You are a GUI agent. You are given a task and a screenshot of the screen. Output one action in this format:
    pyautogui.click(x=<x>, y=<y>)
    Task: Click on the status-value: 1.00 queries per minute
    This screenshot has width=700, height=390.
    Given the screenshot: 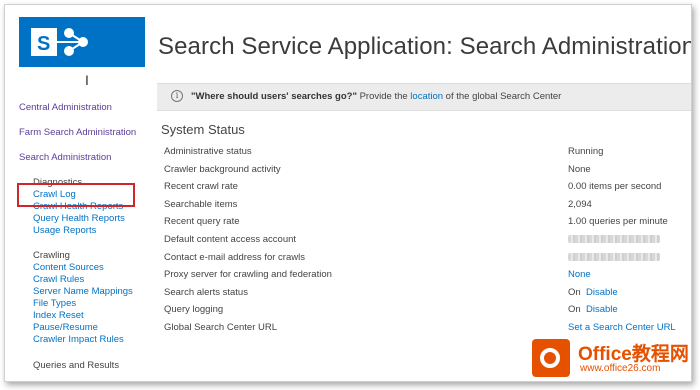 What is the action you would take?
    pyautogui.click(x=618, y=222)
    